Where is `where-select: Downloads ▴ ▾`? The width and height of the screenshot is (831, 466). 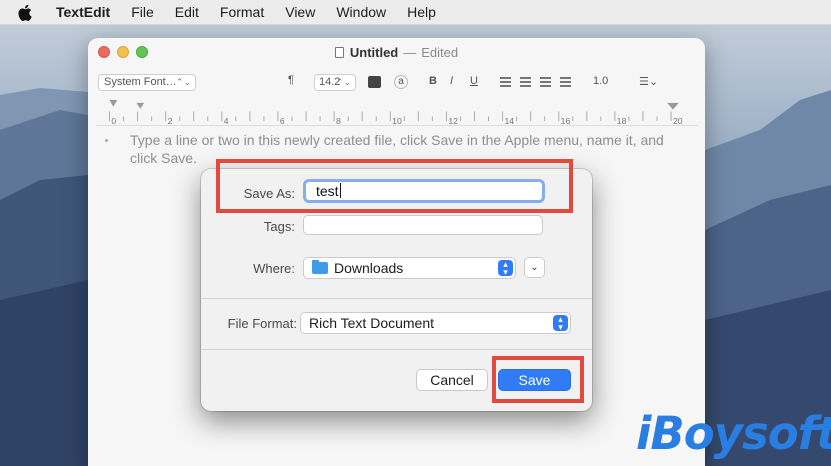 where-select: Downloads ▴ ▾ is located at coordinates (409, 268).